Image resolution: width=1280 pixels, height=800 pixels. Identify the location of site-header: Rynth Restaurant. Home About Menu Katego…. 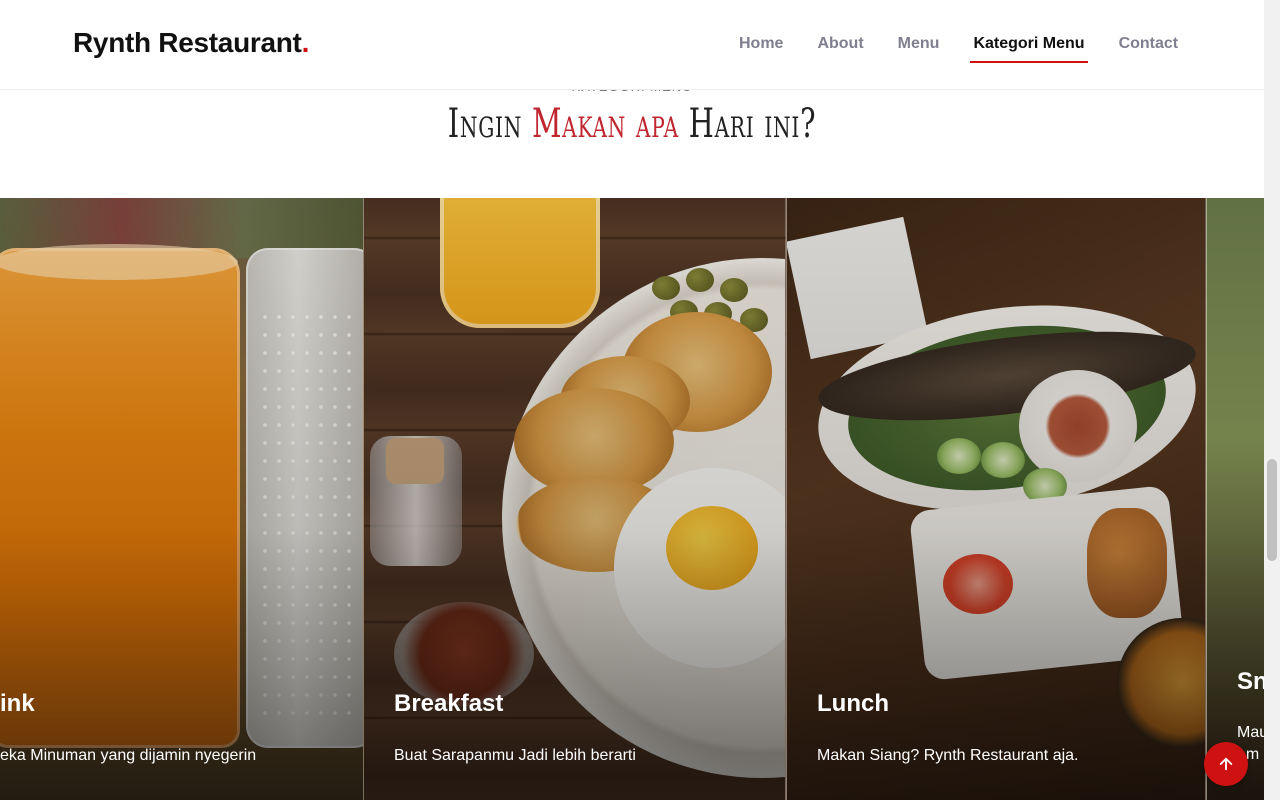
(632, 45).